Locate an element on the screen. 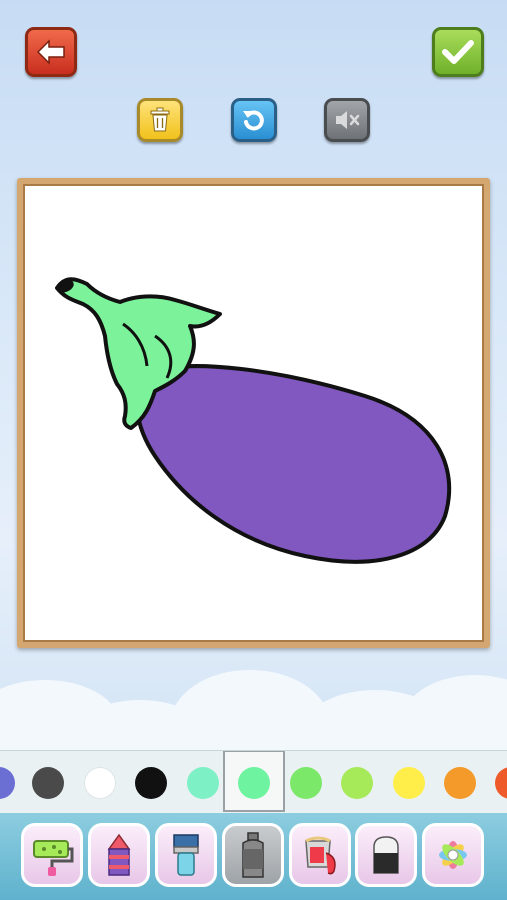 This screenshot has width=507, height=900. eggplant-body is located at coordinates (293, 464).